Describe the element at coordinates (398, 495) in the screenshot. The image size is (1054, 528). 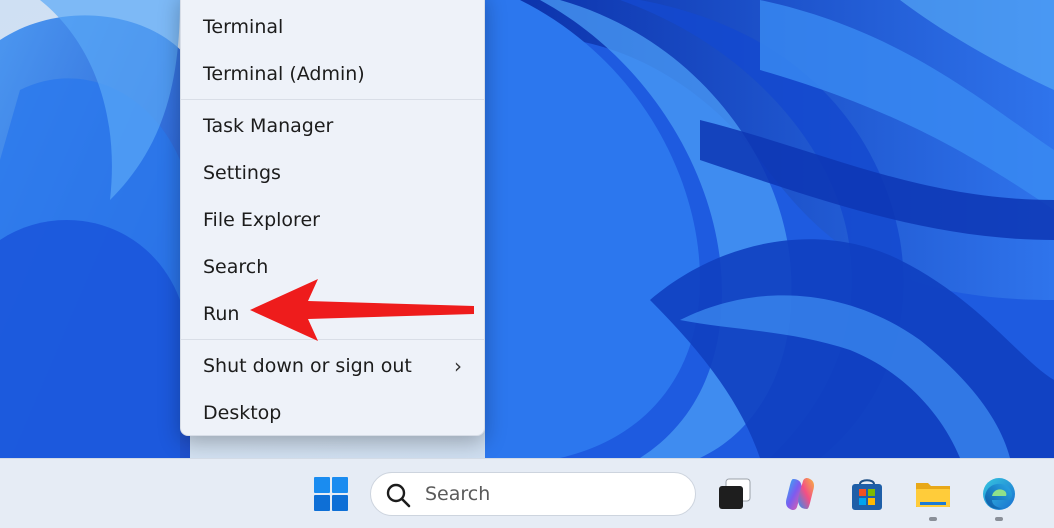
I see `search-icon` at that location.